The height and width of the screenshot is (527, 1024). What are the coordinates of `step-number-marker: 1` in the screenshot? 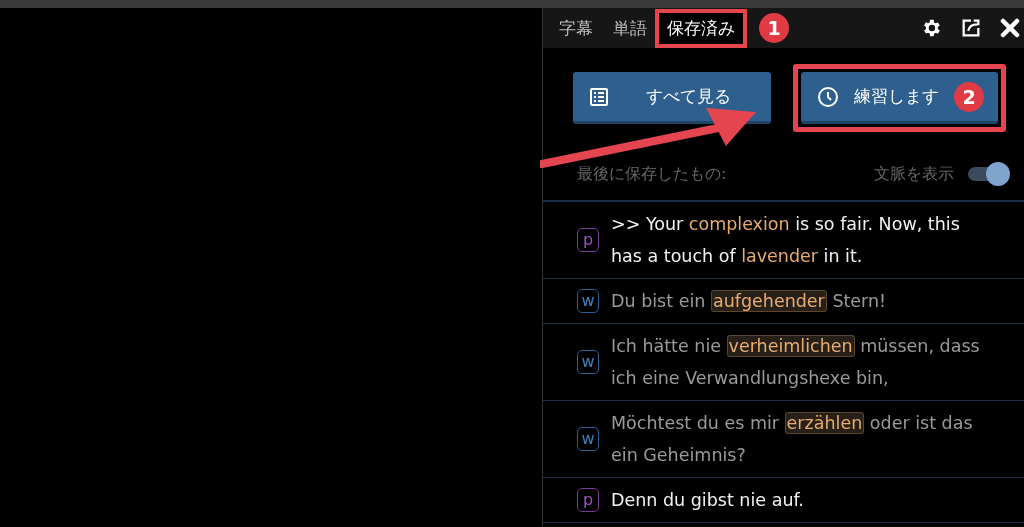 It's located at (774, 28).